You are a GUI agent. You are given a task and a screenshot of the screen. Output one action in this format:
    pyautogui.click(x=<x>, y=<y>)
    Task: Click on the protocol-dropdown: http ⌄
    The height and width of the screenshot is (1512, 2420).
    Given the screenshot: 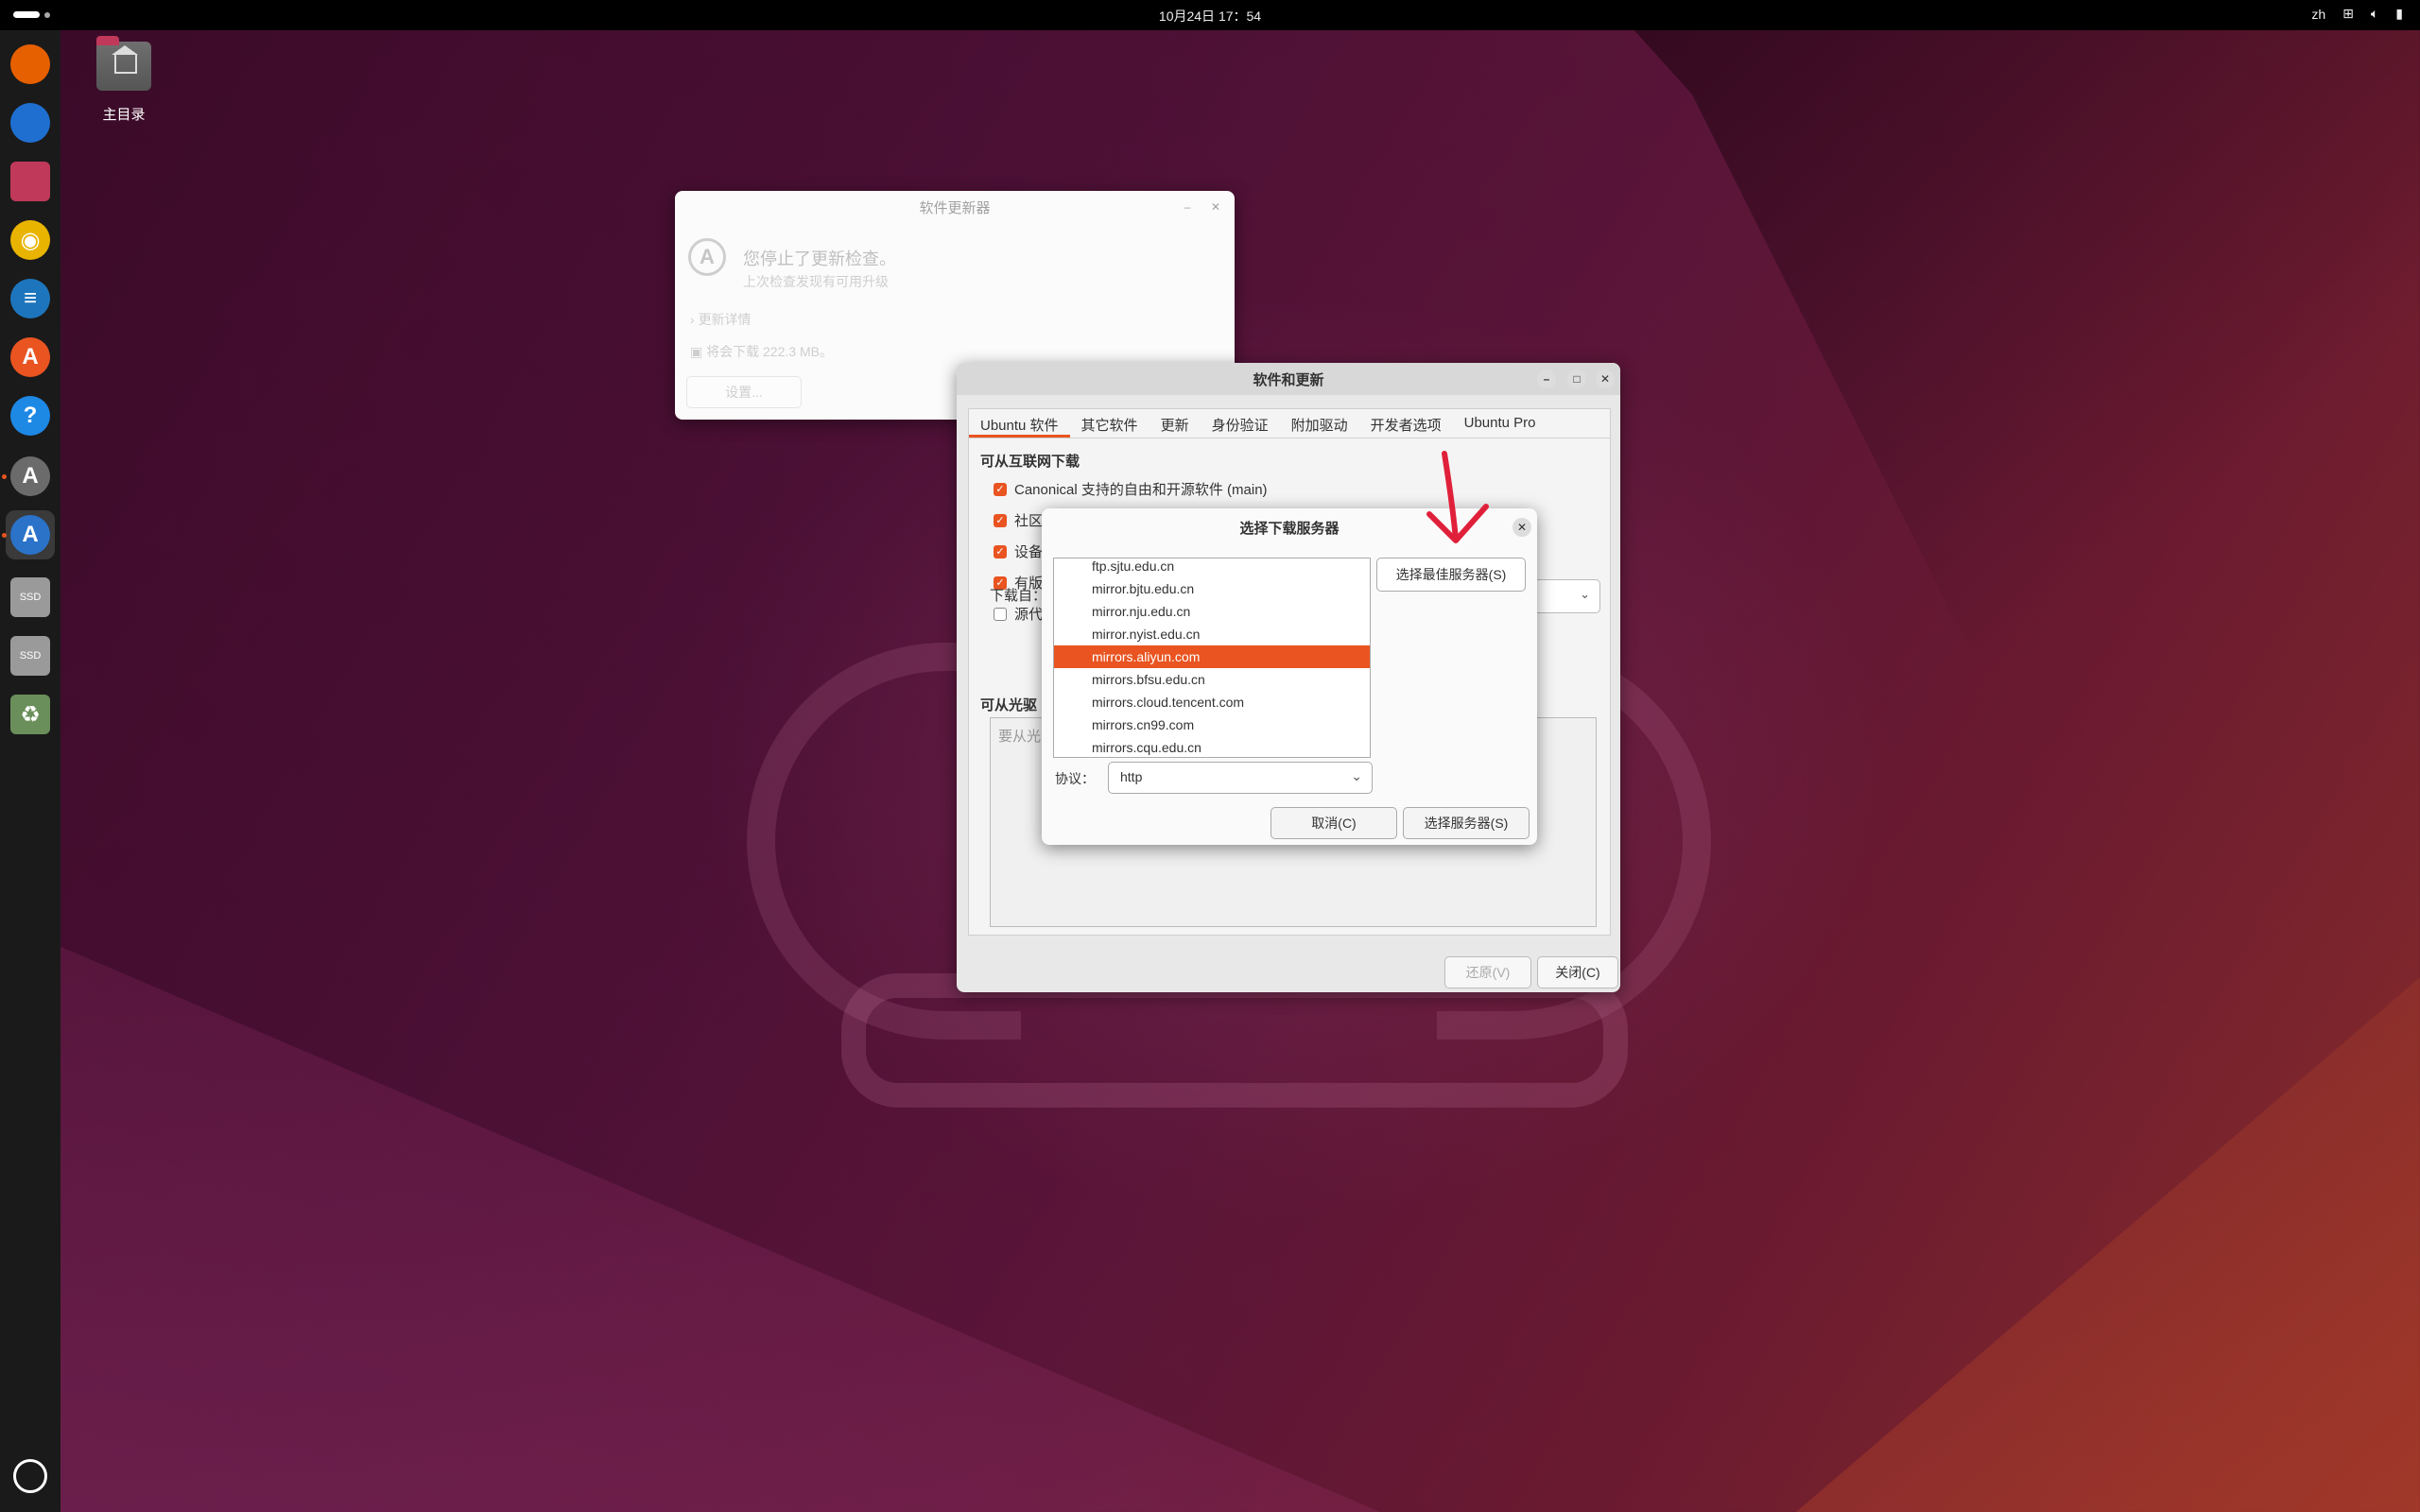 What is the action you would take?
    pyautogui.click(x=1240, y=778)
    